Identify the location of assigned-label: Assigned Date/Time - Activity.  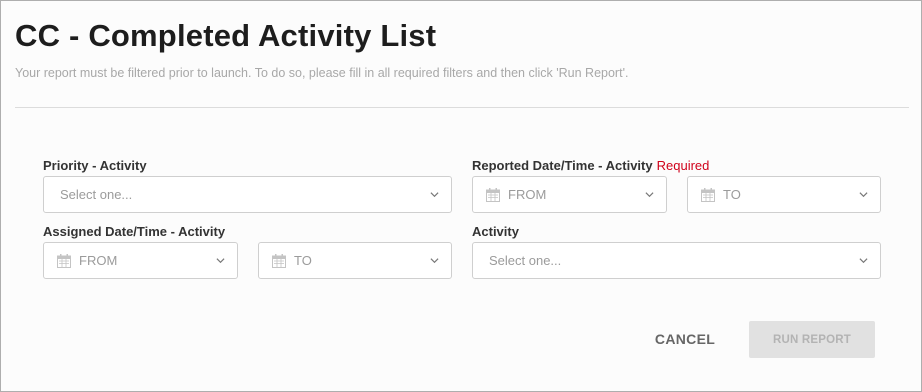
(134, 231).